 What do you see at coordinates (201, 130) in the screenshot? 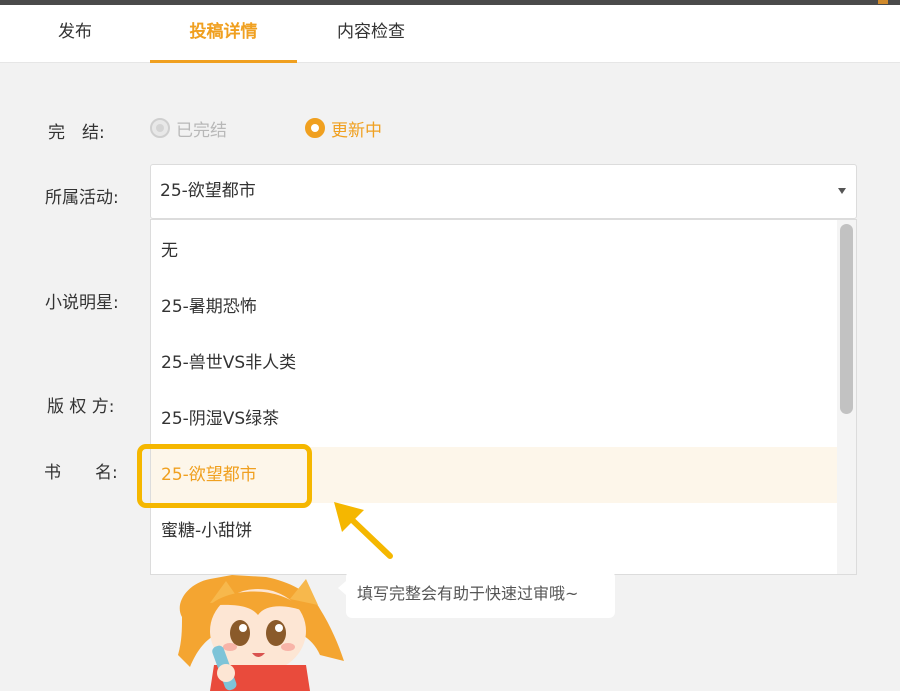
I see `radio-completed-label: 已完结` at bounding box center [201, 130].